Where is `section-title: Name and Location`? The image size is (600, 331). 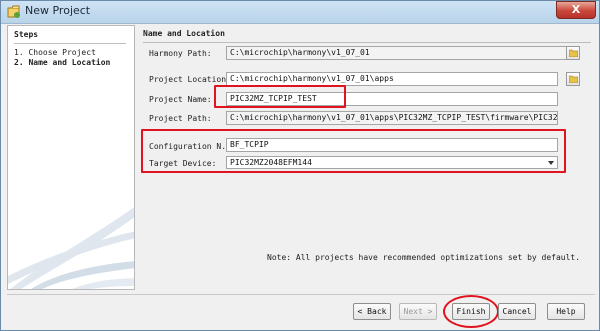 section-title: Name and Location is located at coordinates (184, 33).